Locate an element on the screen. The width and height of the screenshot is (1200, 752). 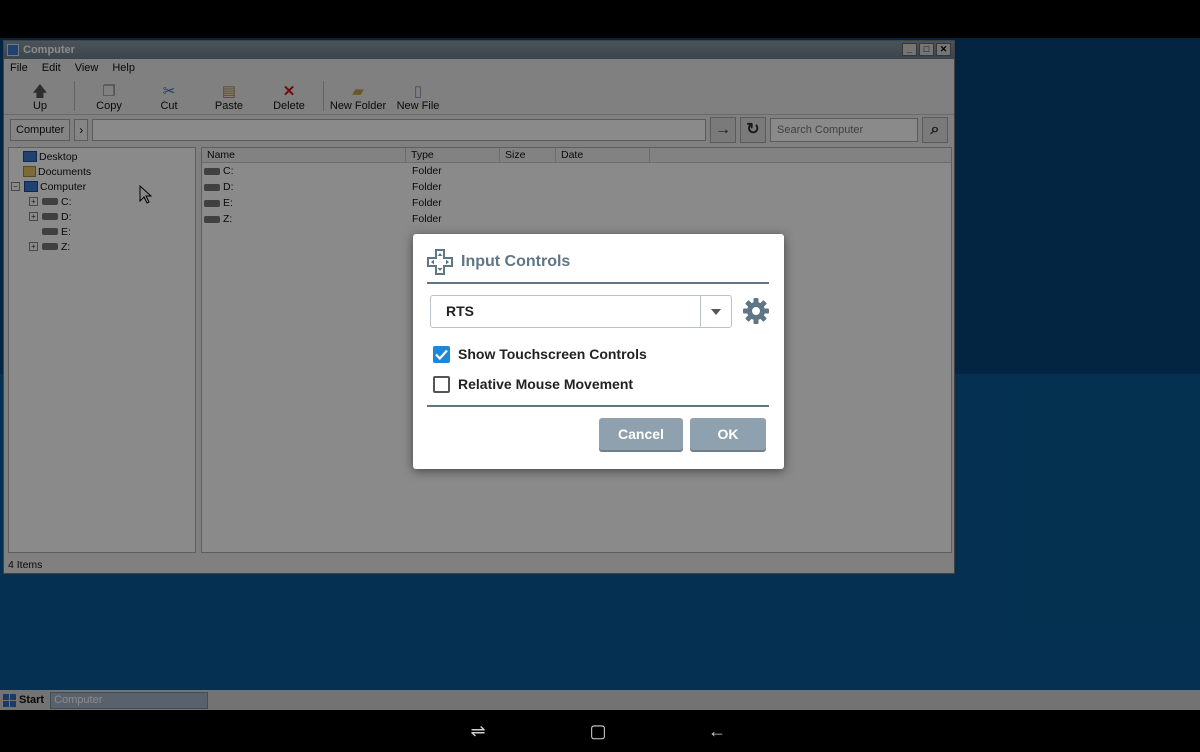
gear-icon is located at coordinates (756, 311).